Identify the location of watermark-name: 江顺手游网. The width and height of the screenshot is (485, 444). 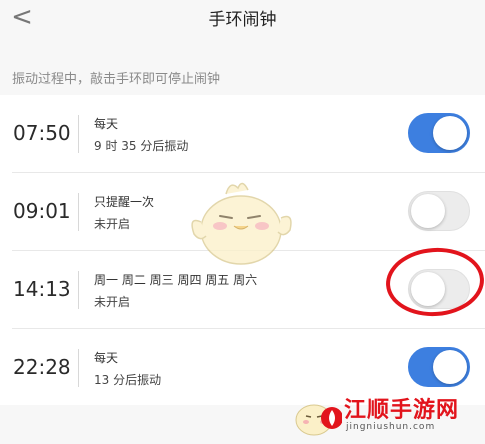
(402, 410).